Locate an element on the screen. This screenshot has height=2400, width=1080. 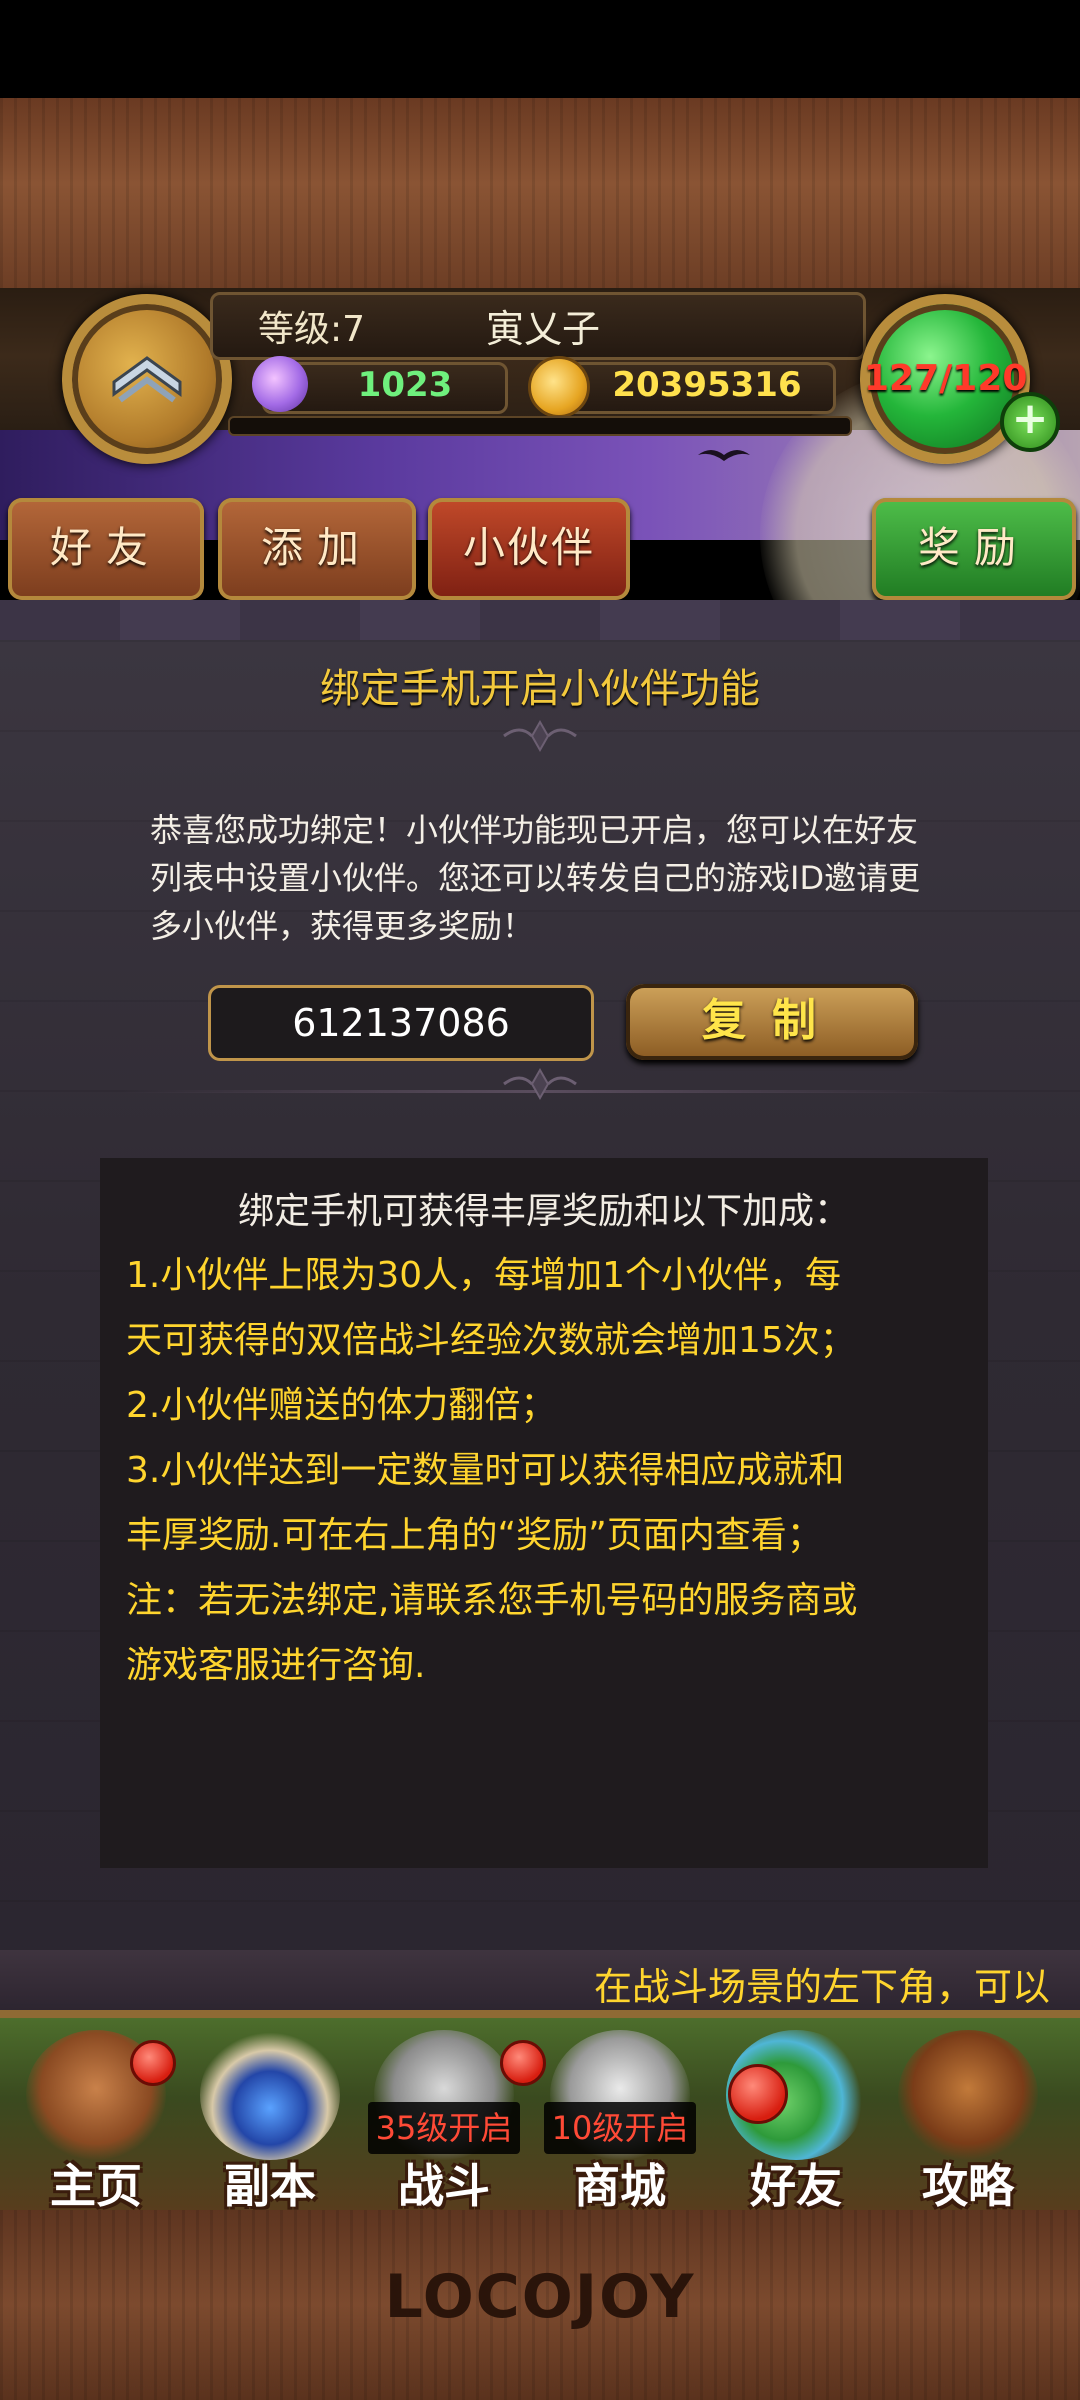
level-label: 等级:7 is located at coordinates (312, 329).